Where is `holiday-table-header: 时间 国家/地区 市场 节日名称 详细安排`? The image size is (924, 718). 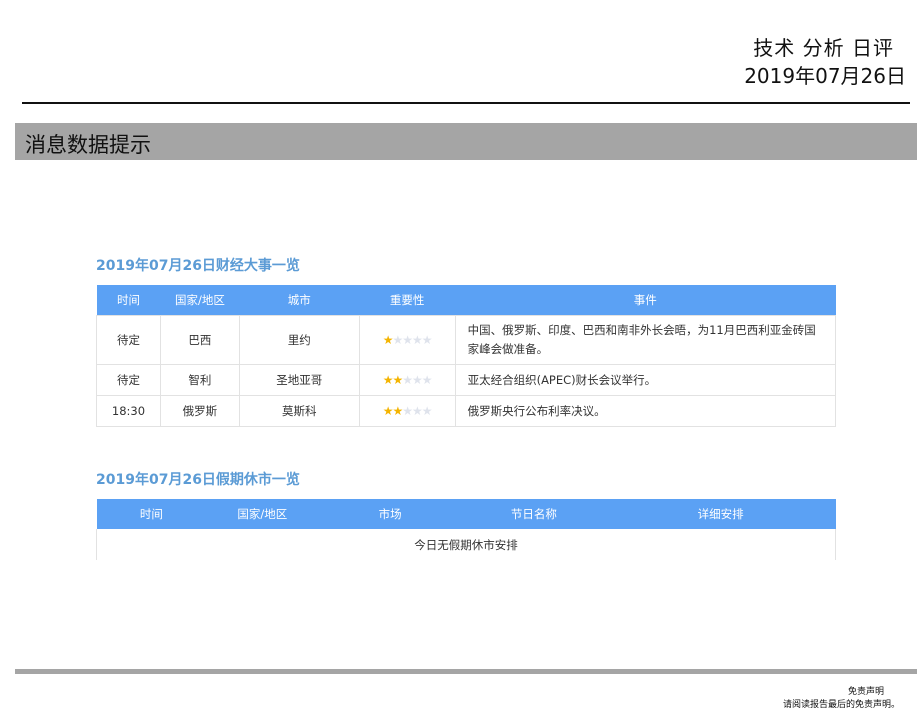
holiday-table-header: 时间 国家/地区 市场 节日名称 详细安排 is located at coordinates (466, 514).